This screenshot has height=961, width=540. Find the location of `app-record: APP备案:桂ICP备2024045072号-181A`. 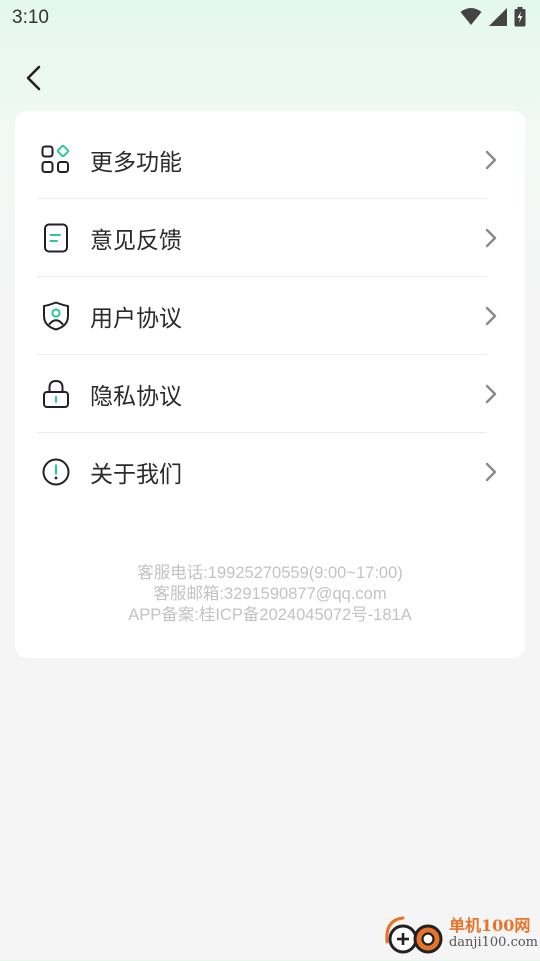

app-record: APP备案:桂ICP备2024045072号-181A is located at coordinates (270, 615).